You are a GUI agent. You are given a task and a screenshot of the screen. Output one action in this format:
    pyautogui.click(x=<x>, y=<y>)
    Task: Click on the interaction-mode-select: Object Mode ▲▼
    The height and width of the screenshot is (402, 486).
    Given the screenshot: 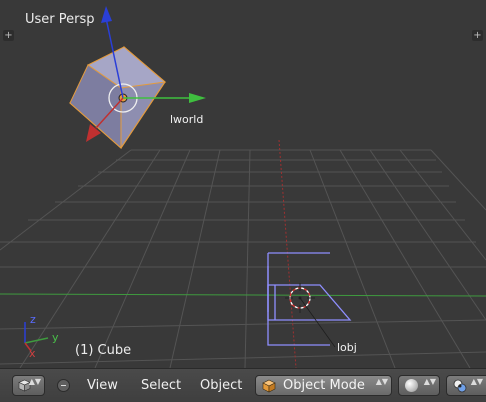 What is the action you would take?
    pyautogui.click(x=323, y=385)
    